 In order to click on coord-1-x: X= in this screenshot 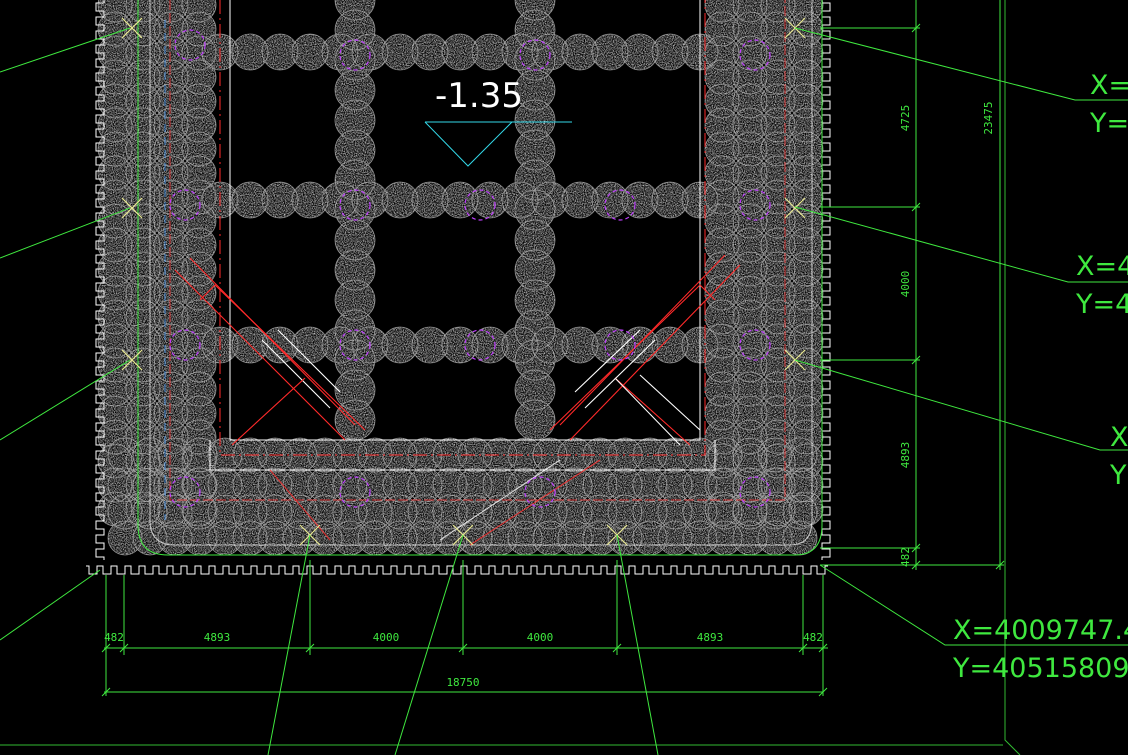, I will do `click(1109, 85)`.